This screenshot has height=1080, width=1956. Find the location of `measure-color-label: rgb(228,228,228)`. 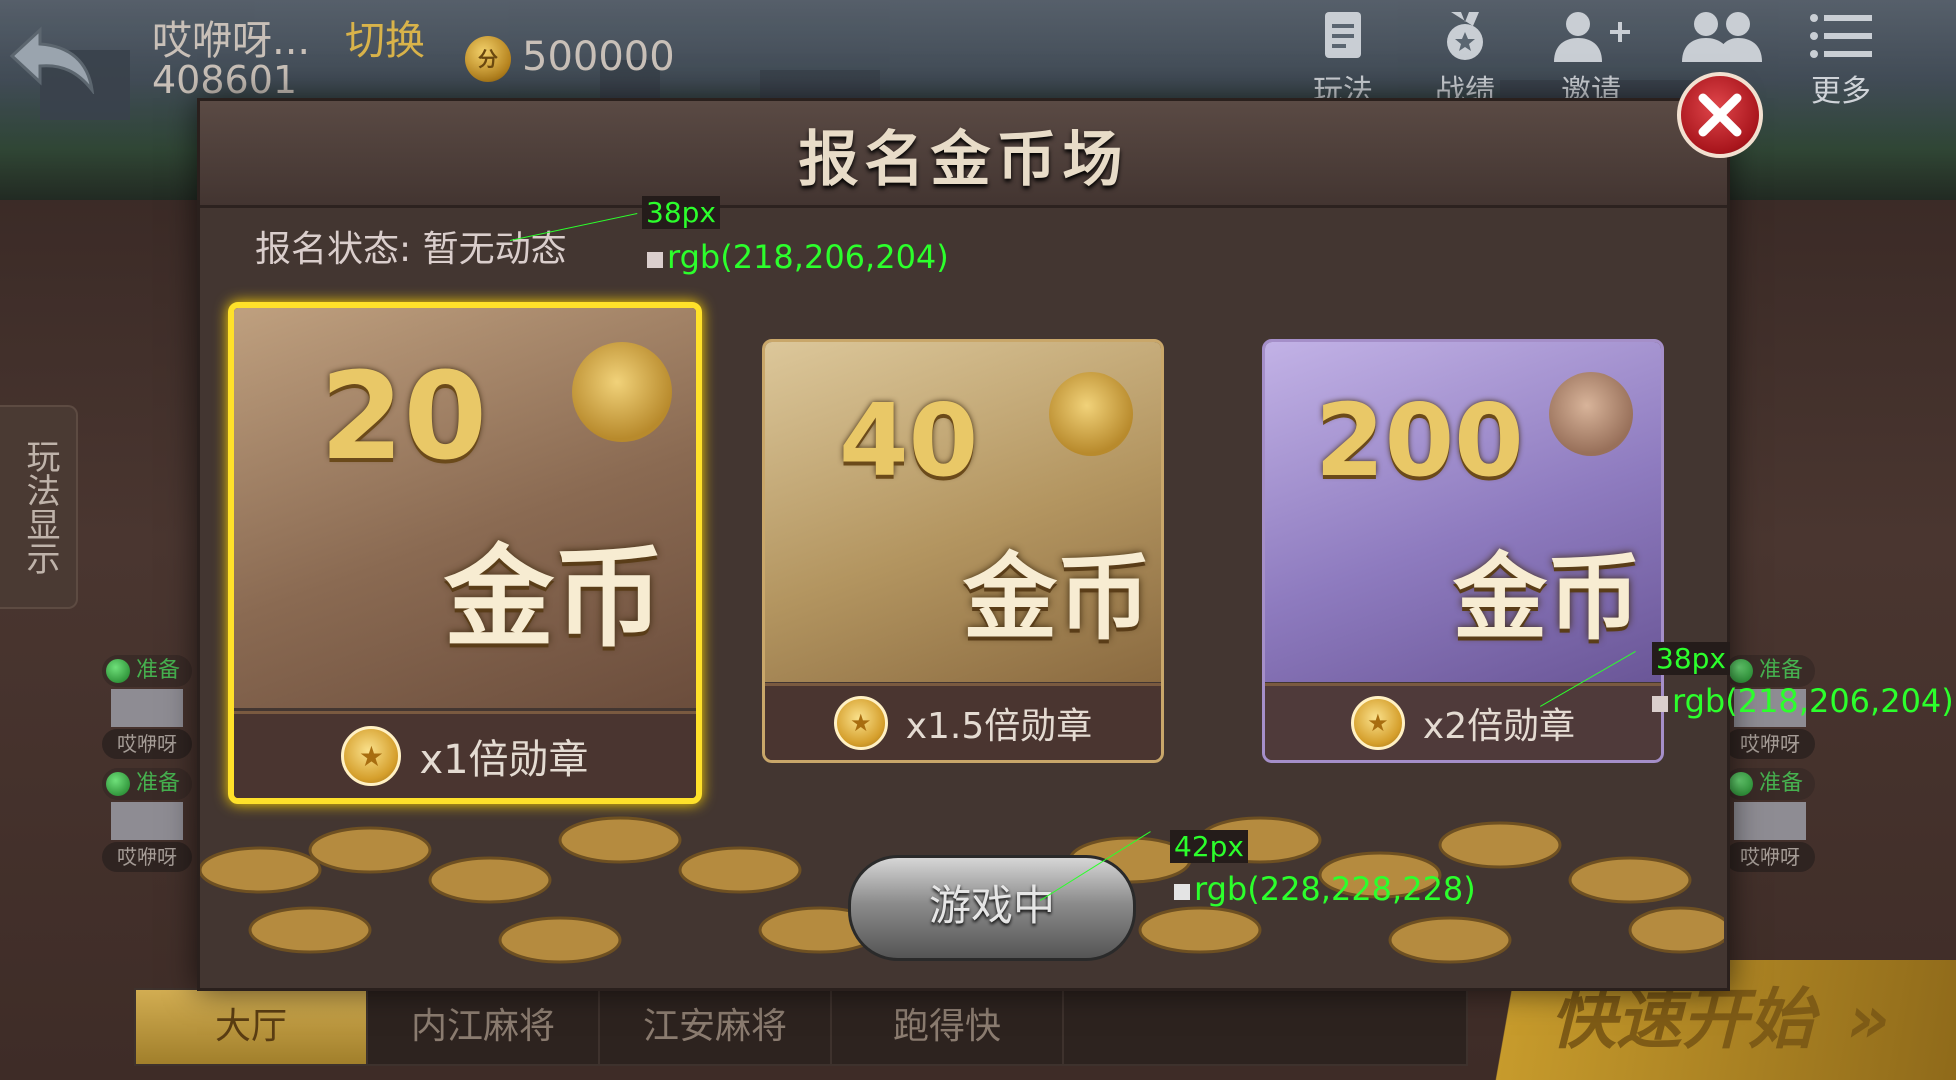

measure-color-label: rgb(228,228,228) is located at coordinates (1325, 889).